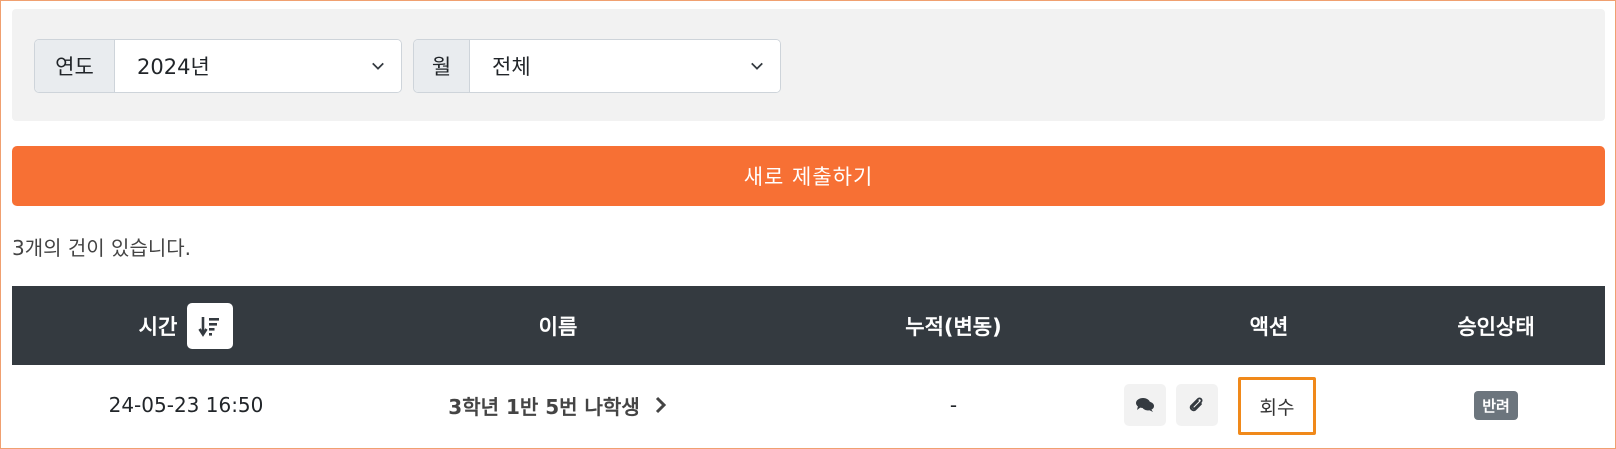 This screenshot has width=1616, height=449. I want to click on sort-button, so click(210, 325).